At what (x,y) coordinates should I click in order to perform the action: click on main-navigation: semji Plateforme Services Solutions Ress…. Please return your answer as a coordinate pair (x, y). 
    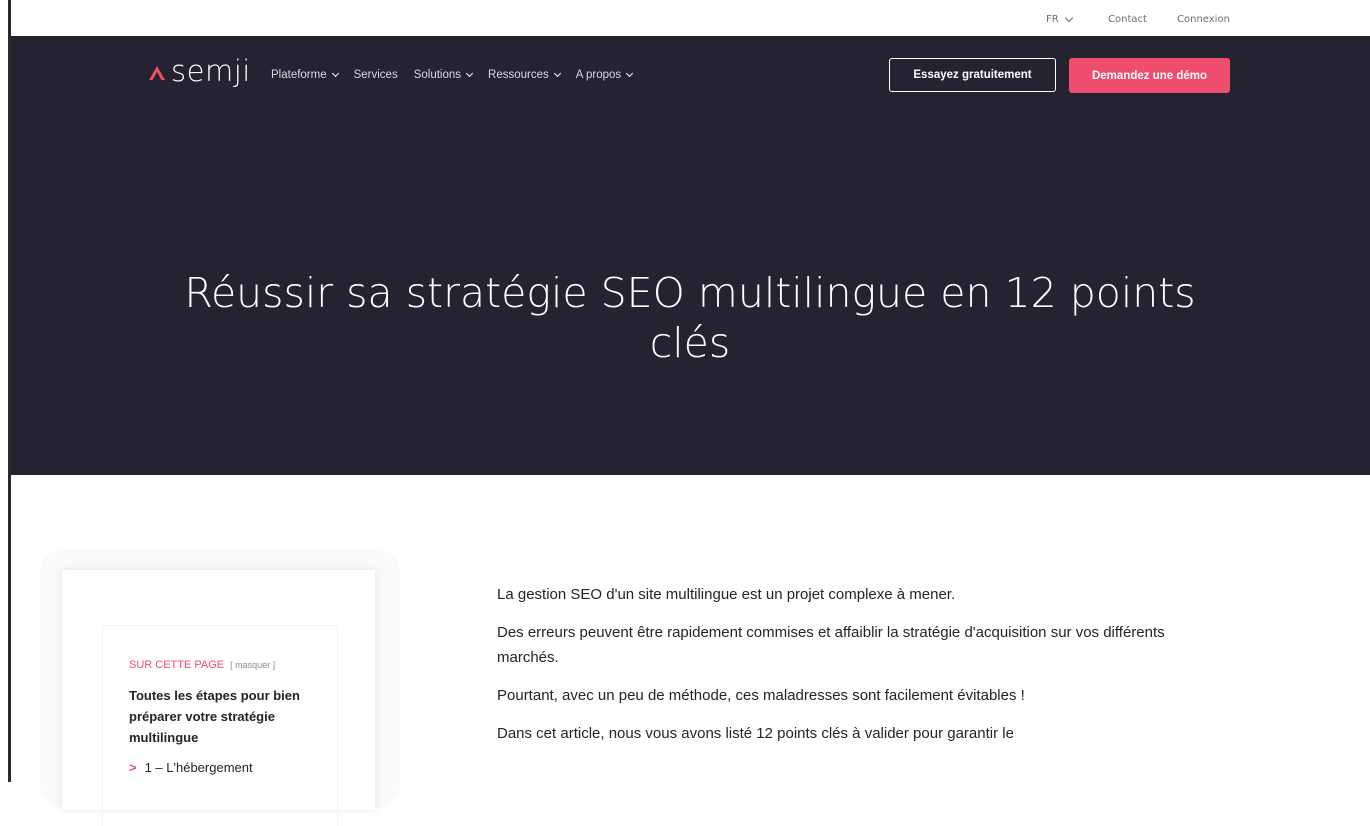
    Looking at the image, I should click on (690, 75).